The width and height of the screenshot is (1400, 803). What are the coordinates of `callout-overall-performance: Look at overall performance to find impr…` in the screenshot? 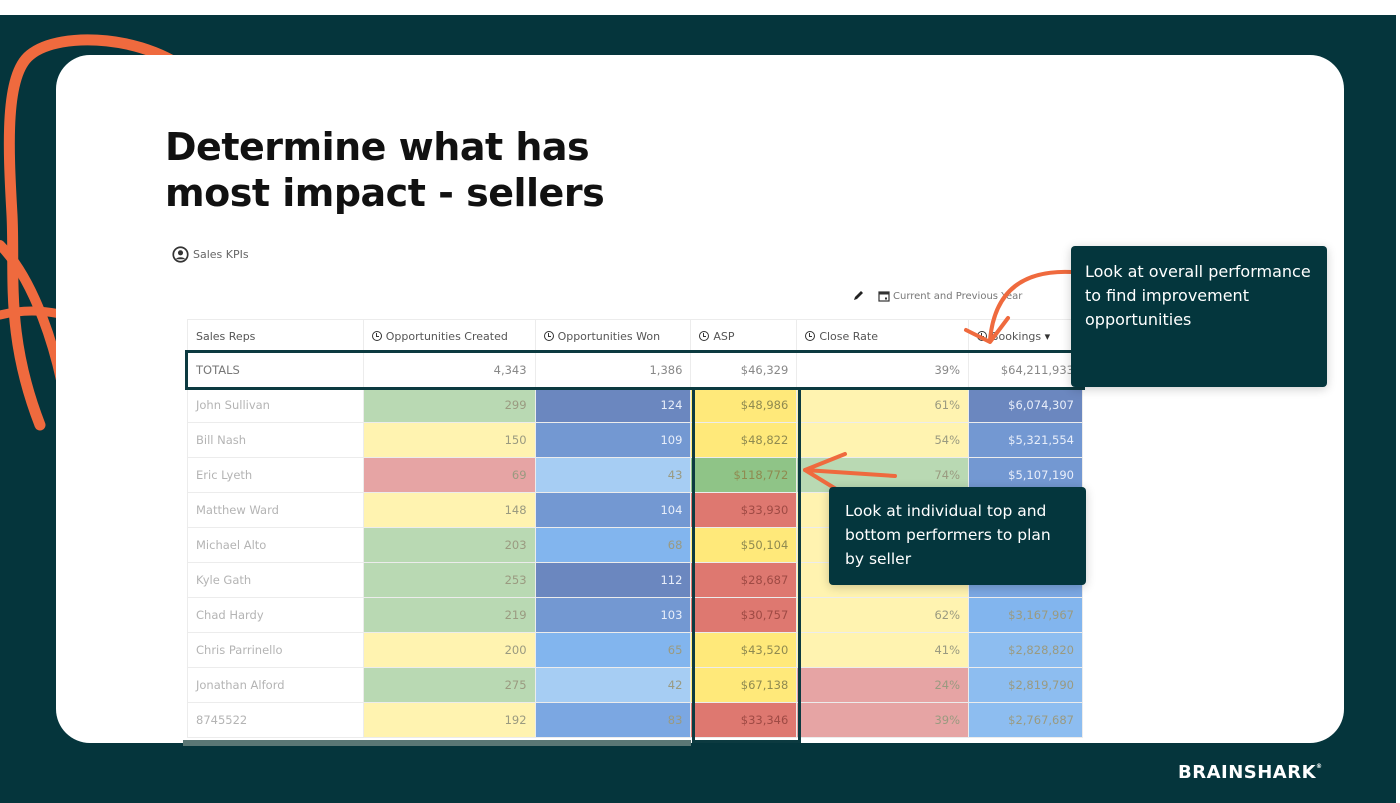 It's located at (1199, 316).